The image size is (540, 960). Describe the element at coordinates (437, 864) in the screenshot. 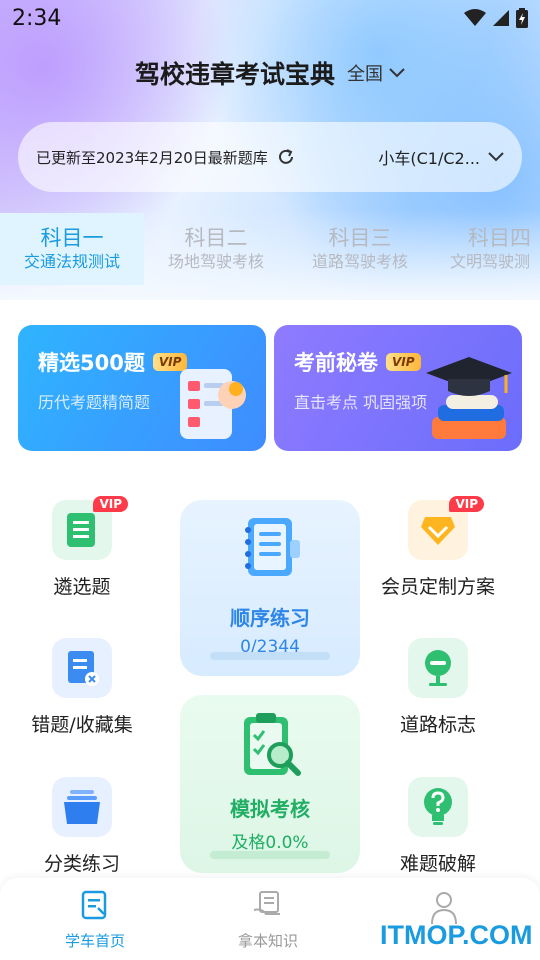

I see `feature-label: 难题破解` at that location.